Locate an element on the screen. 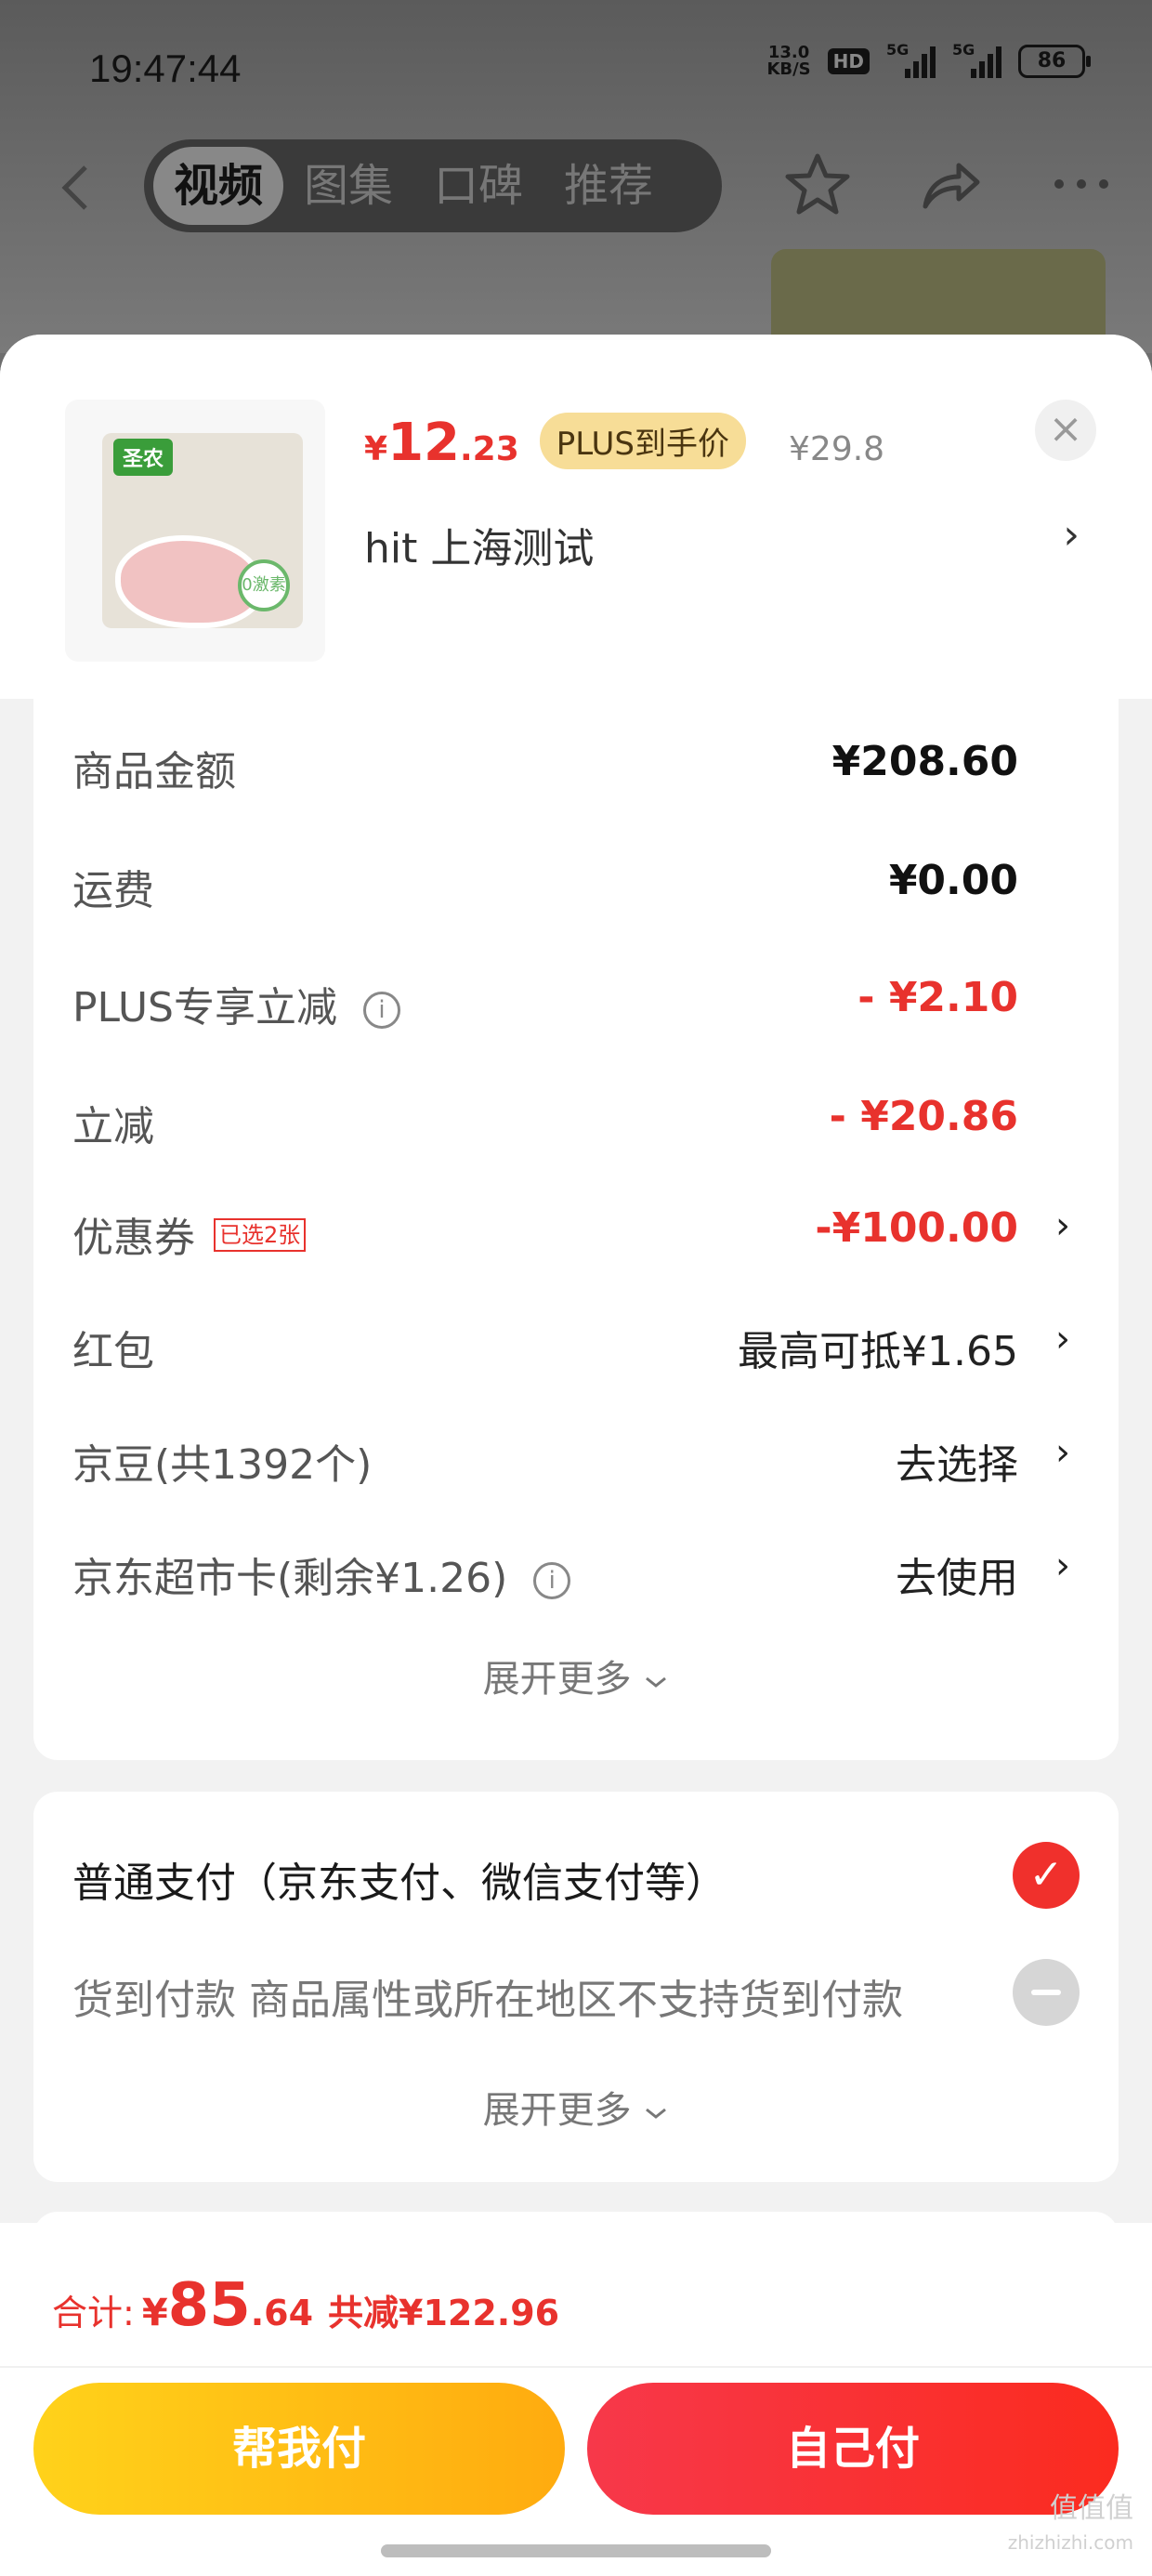 This screenshot has width=1152, height=2576. help-me-pay-button: 帮我付 is located at coordinates (299, 2449).